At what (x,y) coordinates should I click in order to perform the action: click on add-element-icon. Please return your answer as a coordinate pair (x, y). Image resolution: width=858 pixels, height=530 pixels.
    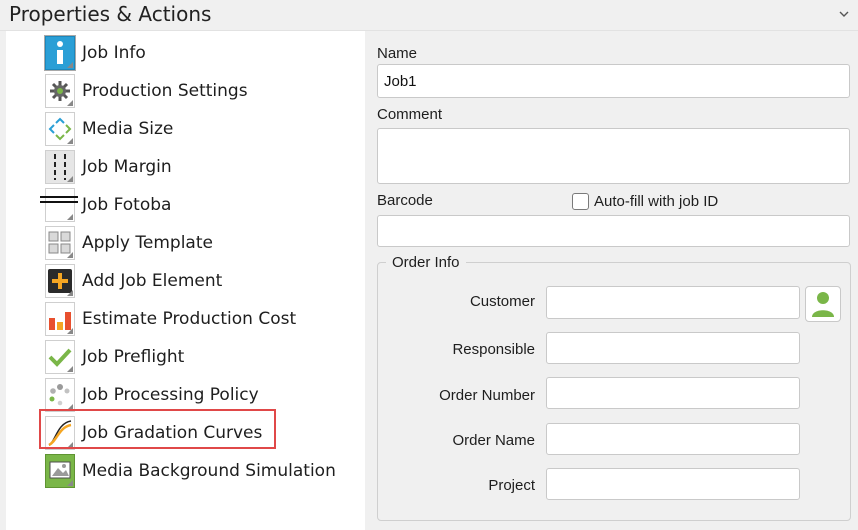
    Looking at the image, I should click on (60, 280).